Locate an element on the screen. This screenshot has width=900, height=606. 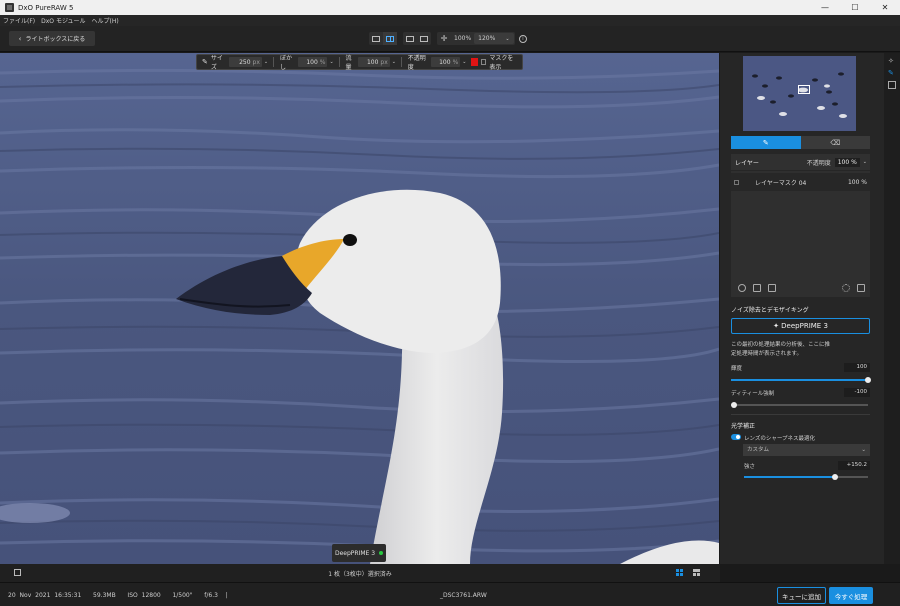
pan-button: ✛ is located at coordinates (444, 38).